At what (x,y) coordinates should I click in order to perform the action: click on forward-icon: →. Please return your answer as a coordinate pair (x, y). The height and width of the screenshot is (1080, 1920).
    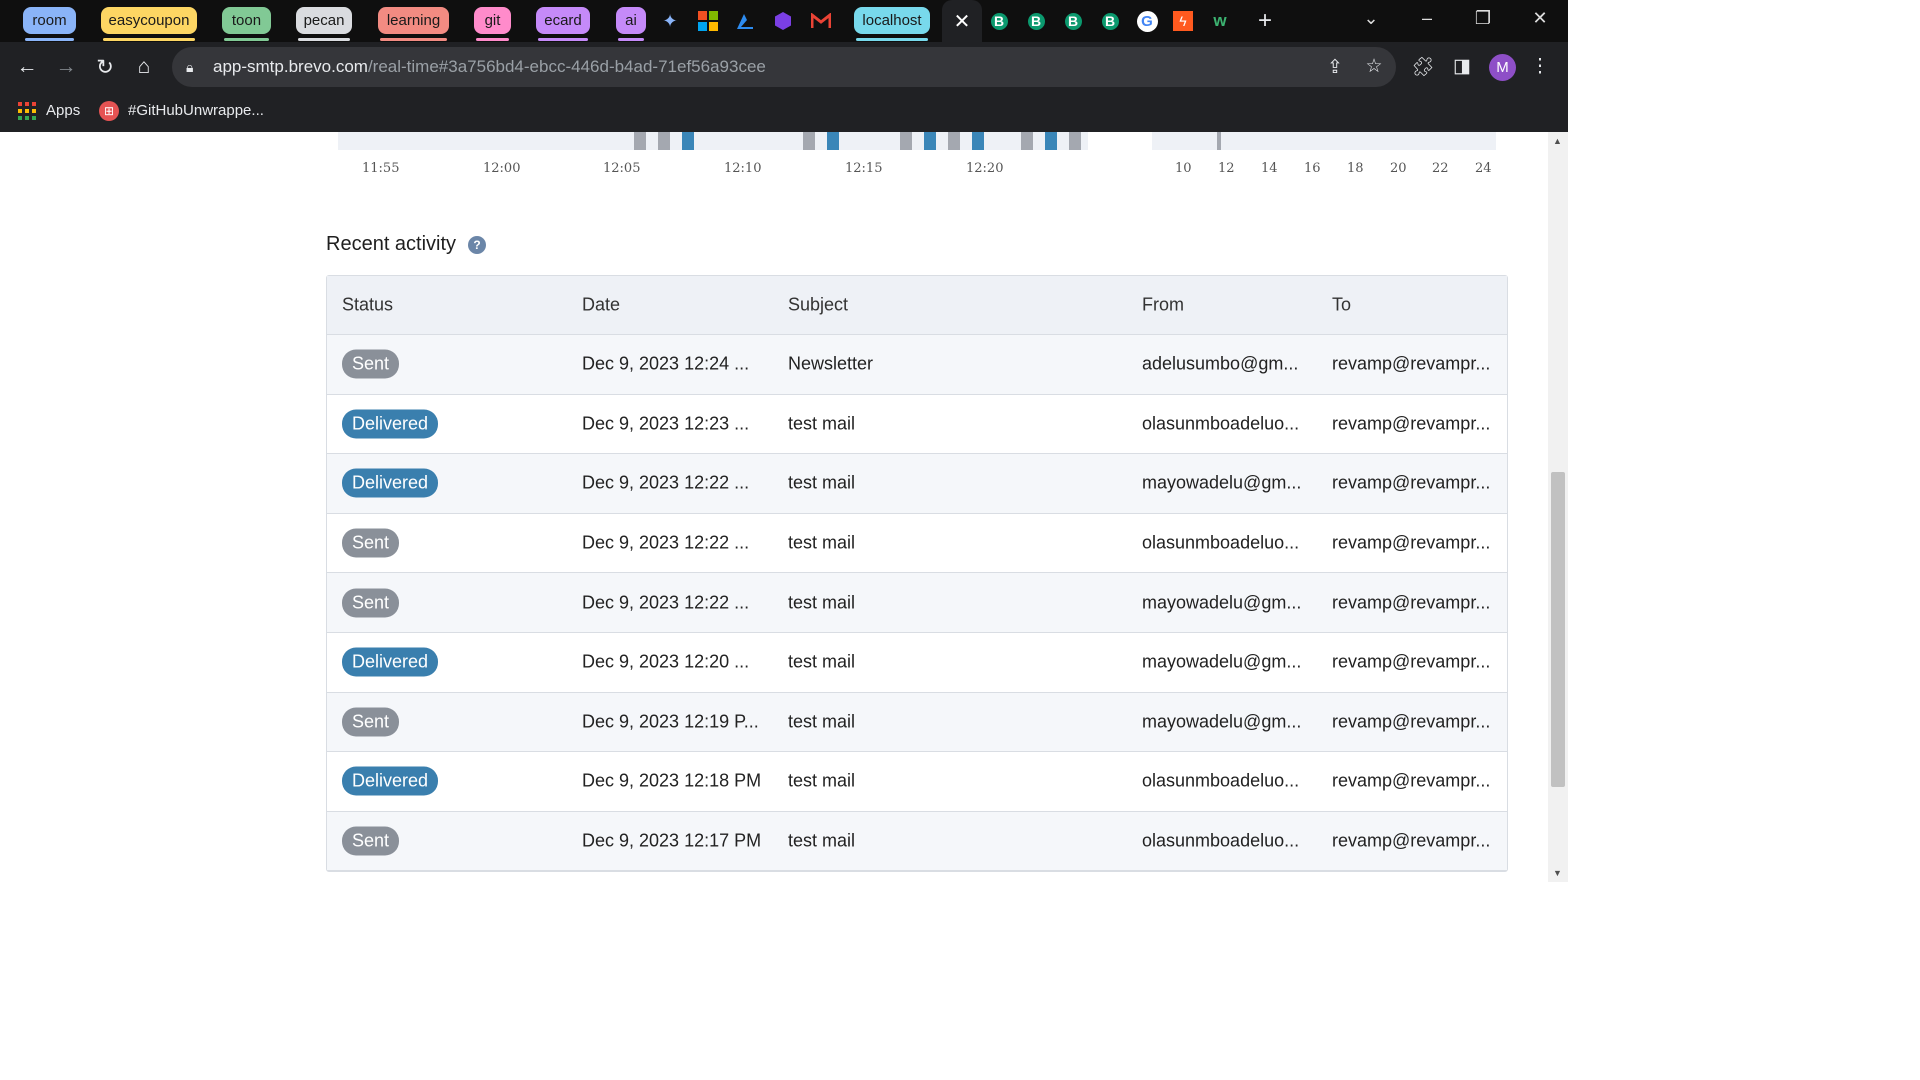
    Looking at the image, I should click on (66, 67).